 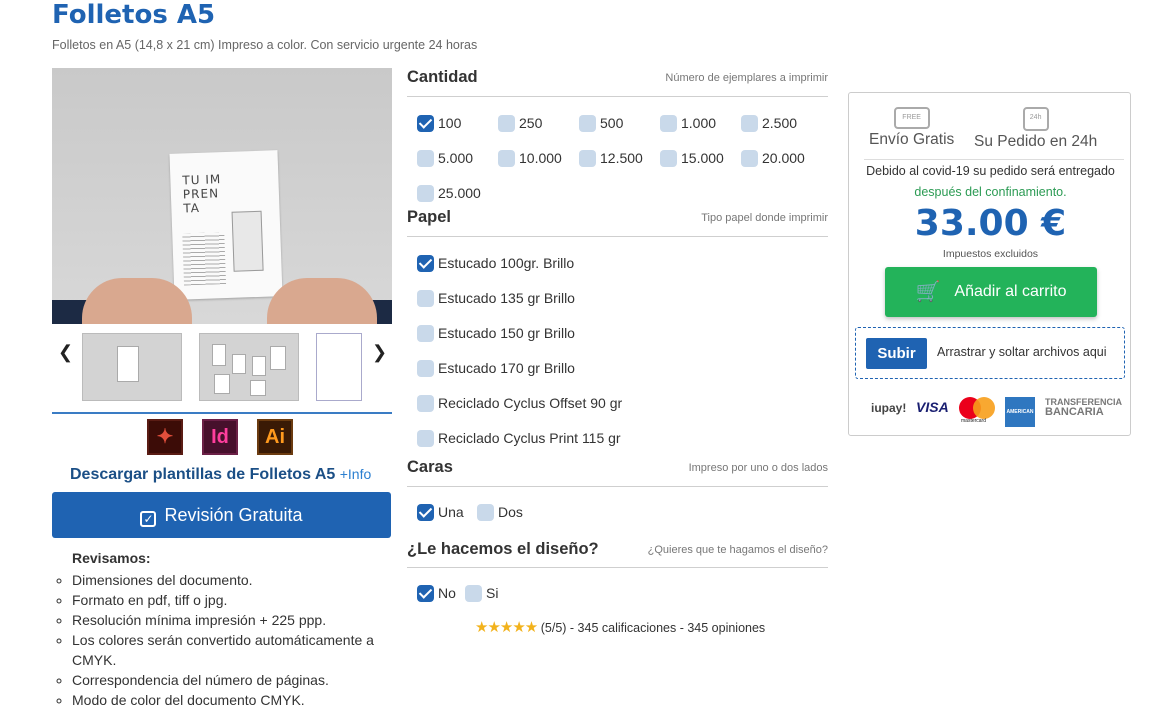 What do you see at coordinates (379, 352) in the screenshot?
I see `chevron-right-icon: ❯` at bounding box center [379, 352].